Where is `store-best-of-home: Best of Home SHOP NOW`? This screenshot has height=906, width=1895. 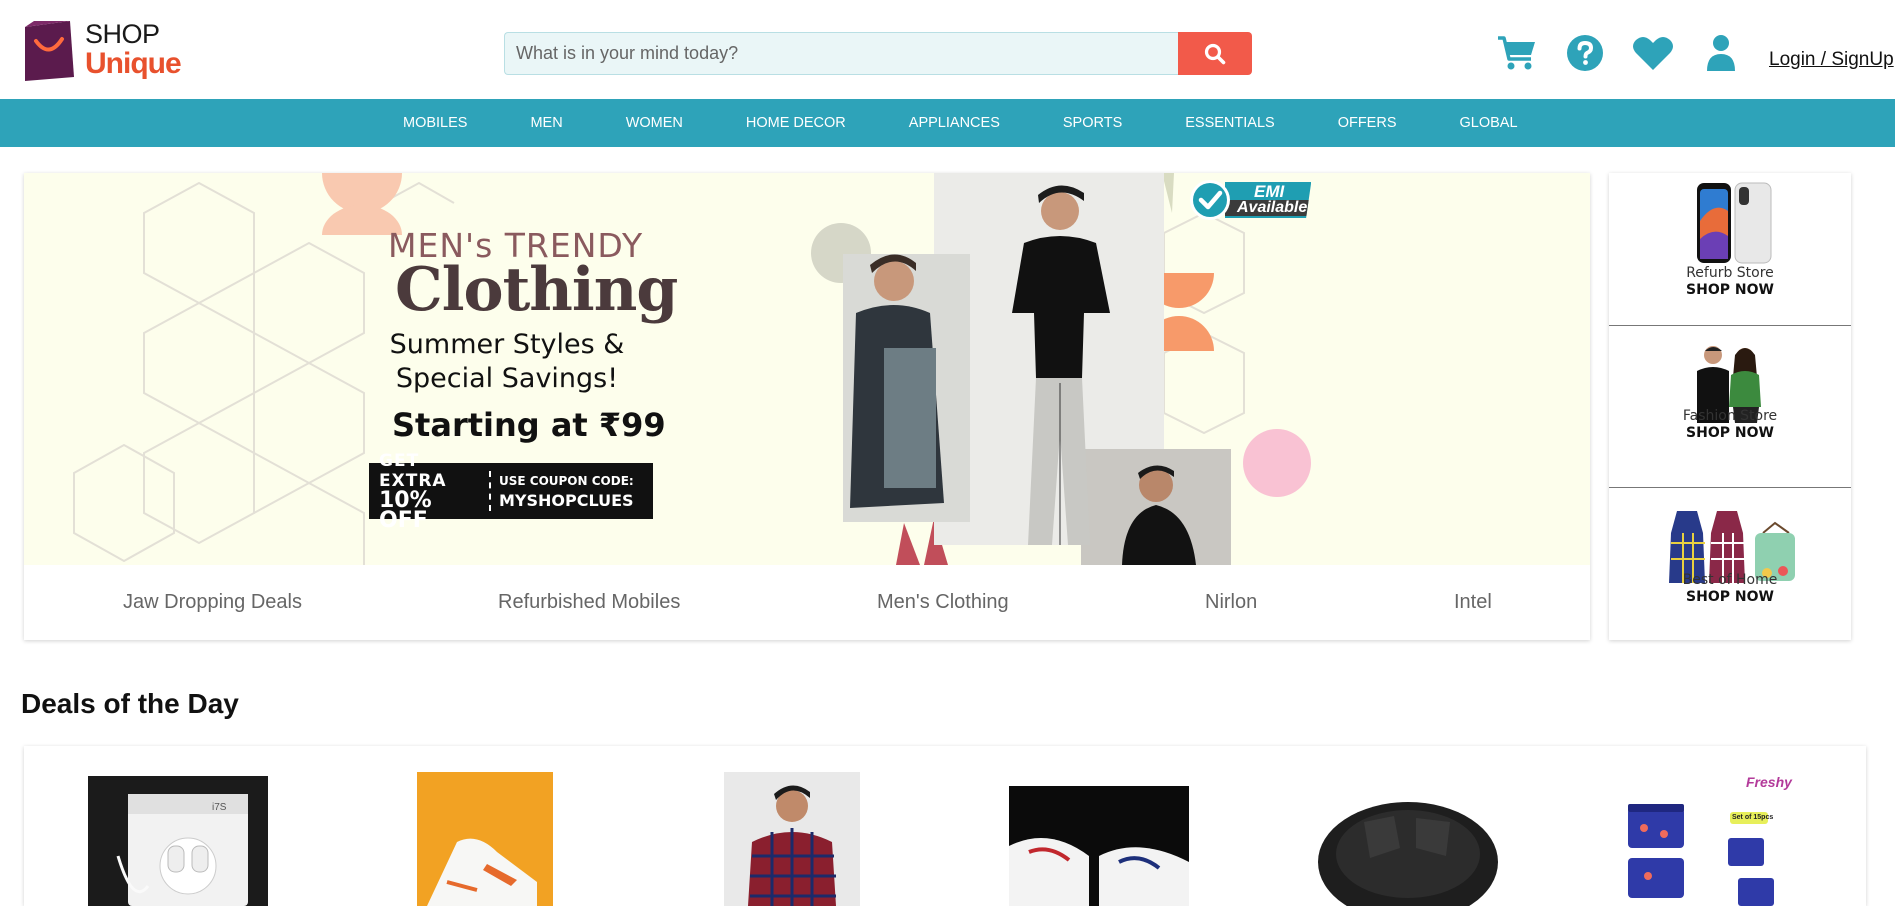 store-best-of-home: Best of Home SHOP NOW is located at coordinates (1730, 569).